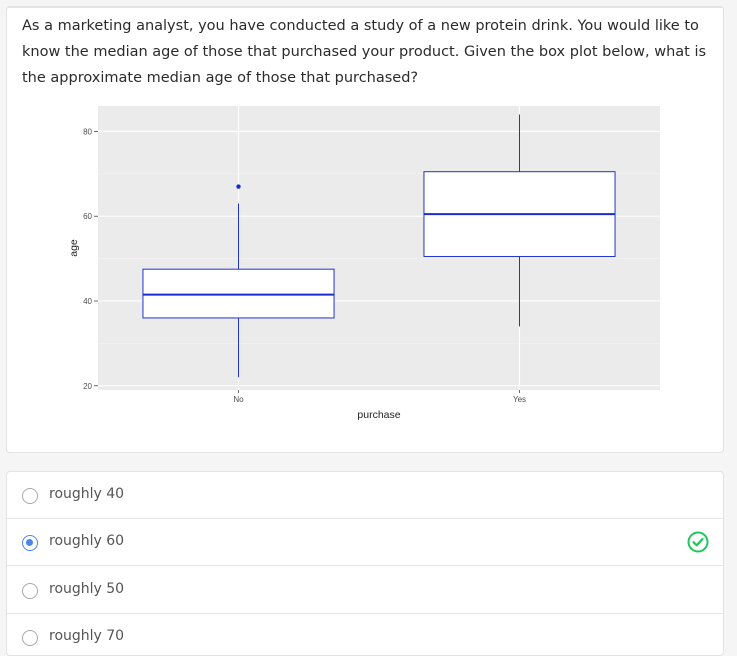 This screenshot has width=737, height=656. What do you see at coordinates (365, 590) in the screenshot?
I see `option-3: roughly 50` at bounding box center [365, 590].